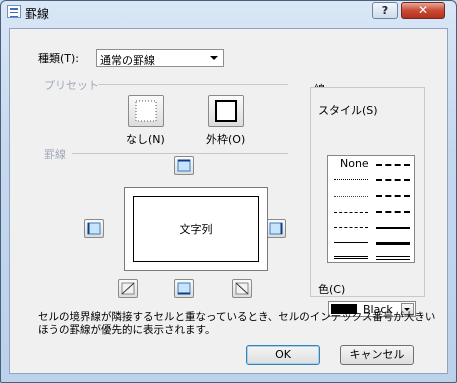 This screenshot has width=457, height=383. I want to click on border-left-button, so click(94, 228).